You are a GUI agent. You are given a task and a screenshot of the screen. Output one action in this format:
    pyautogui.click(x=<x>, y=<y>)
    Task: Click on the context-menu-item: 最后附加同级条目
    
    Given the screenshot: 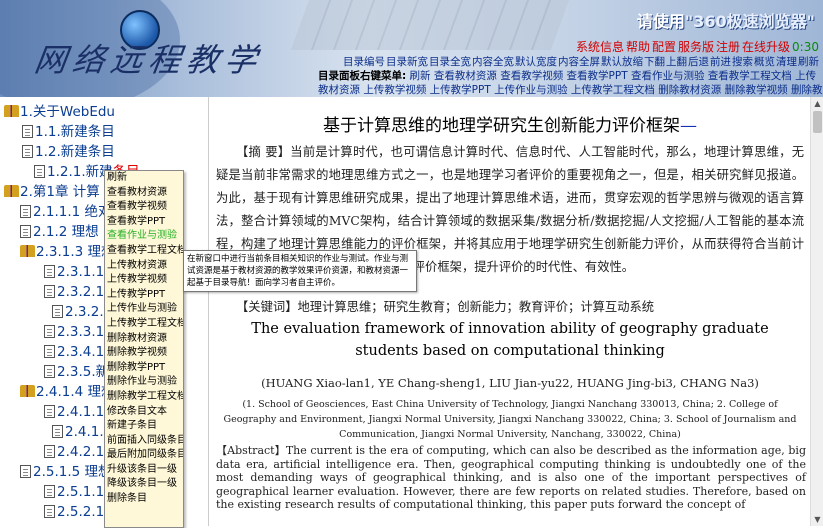 What is the action you would take?
    pyautogui.click(x=144, y=455)
    